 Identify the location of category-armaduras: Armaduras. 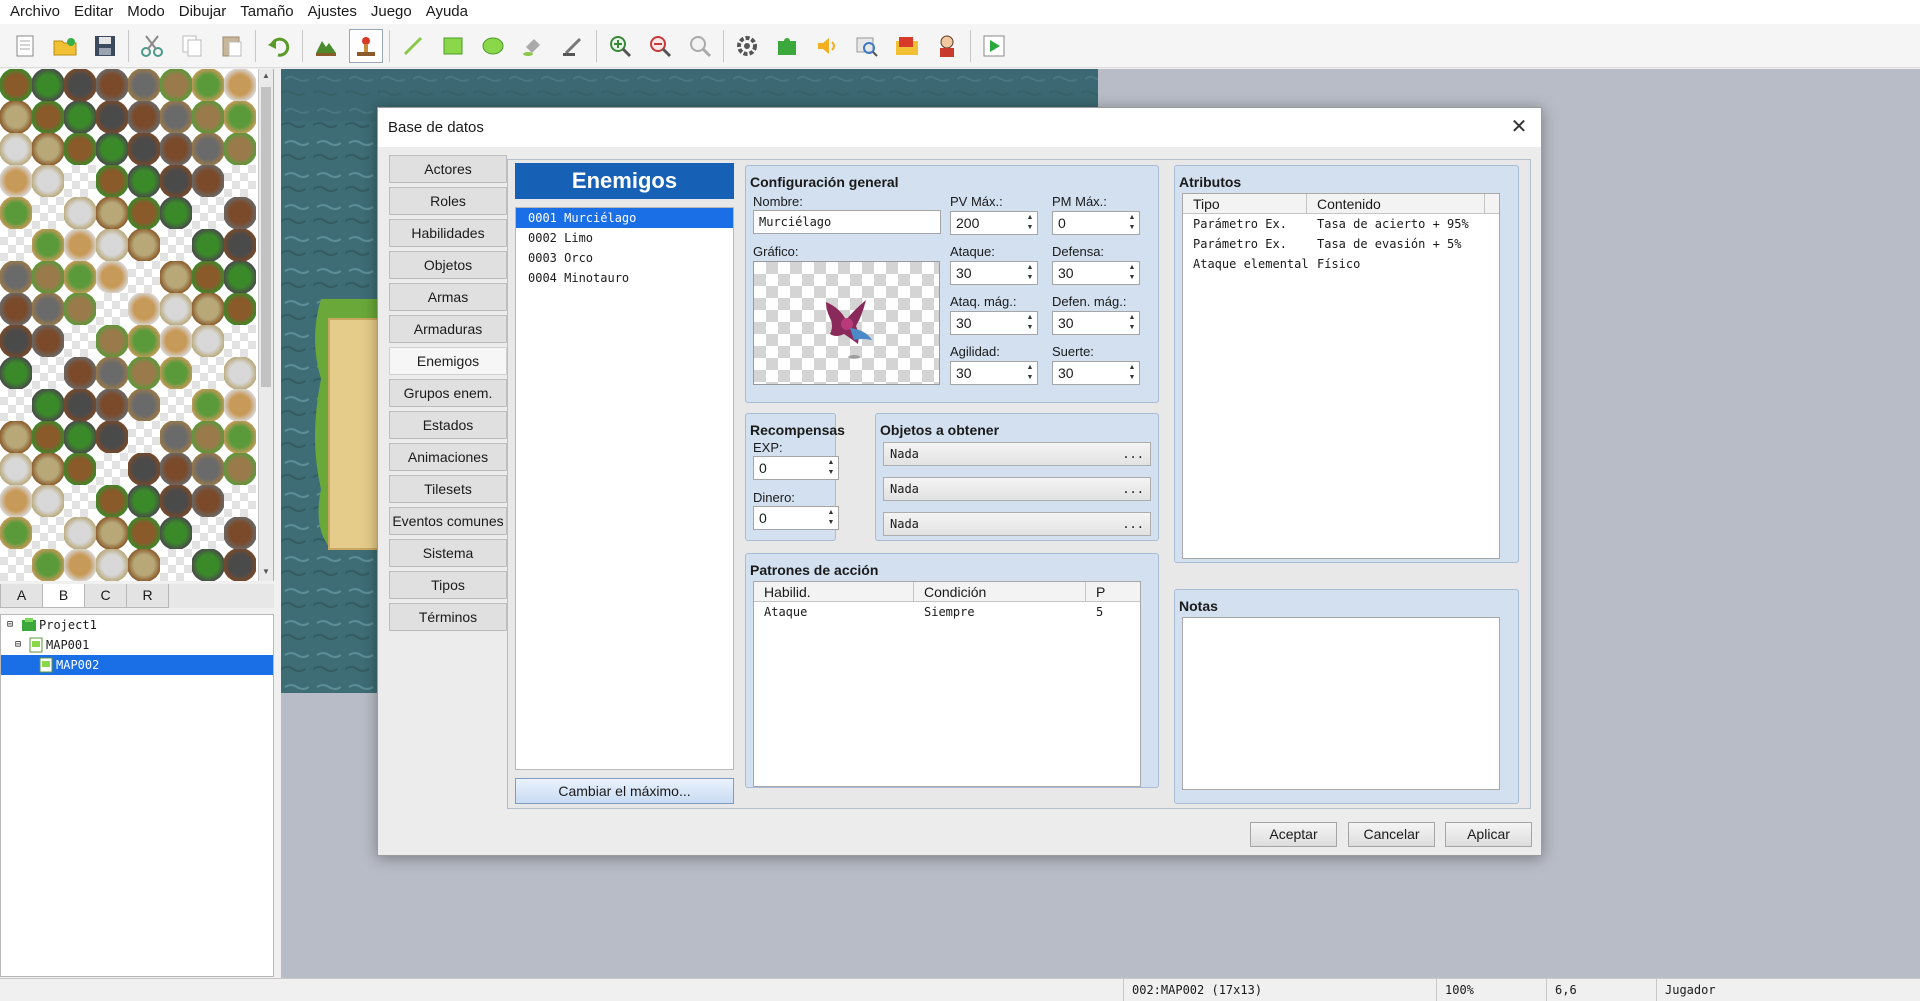
(448, 329).